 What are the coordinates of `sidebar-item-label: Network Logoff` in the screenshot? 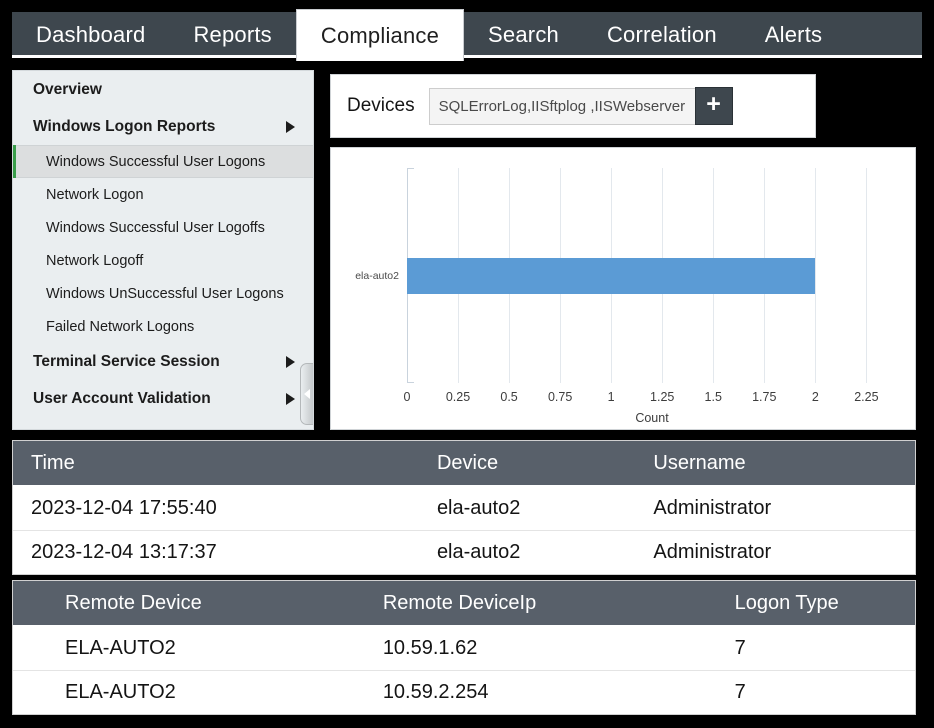 It's located at (95, 260).